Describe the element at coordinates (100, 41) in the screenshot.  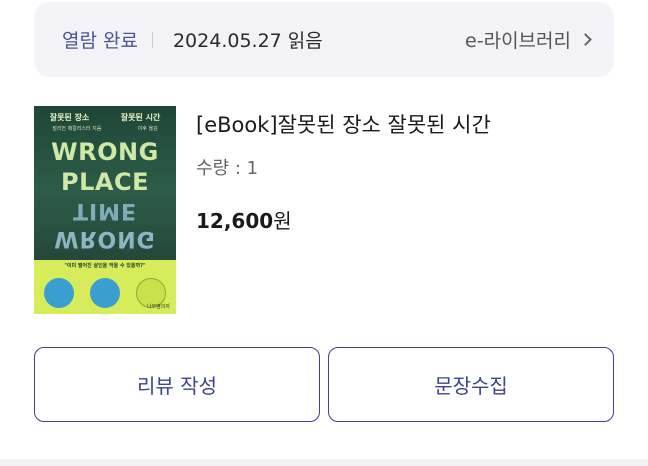
I see `read-complete-label: 열람 완료` at that location.